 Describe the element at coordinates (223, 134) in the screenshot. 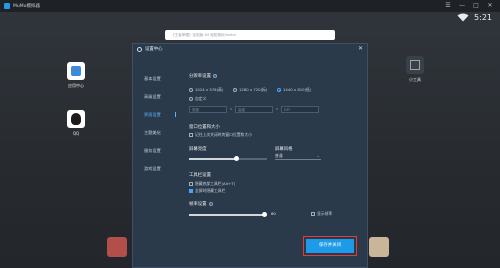

I see `remember-window-label: 记住上次关闭时的窗口位置和大小` at that location.